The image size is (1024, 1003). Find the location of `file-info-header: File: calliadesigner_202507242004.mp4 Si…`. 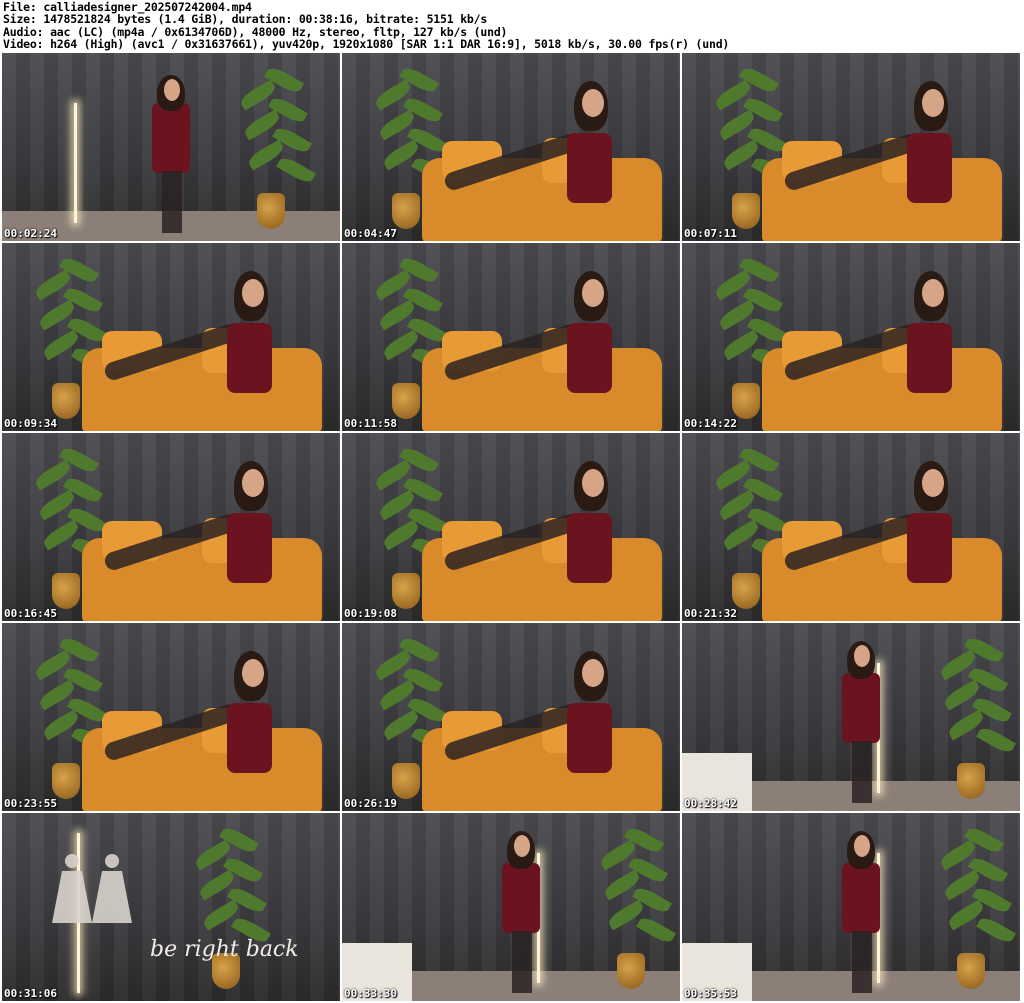

file-info-header: File: calliadesigner_202507242004.mp4 Si… is located at coordinates (512, 26).